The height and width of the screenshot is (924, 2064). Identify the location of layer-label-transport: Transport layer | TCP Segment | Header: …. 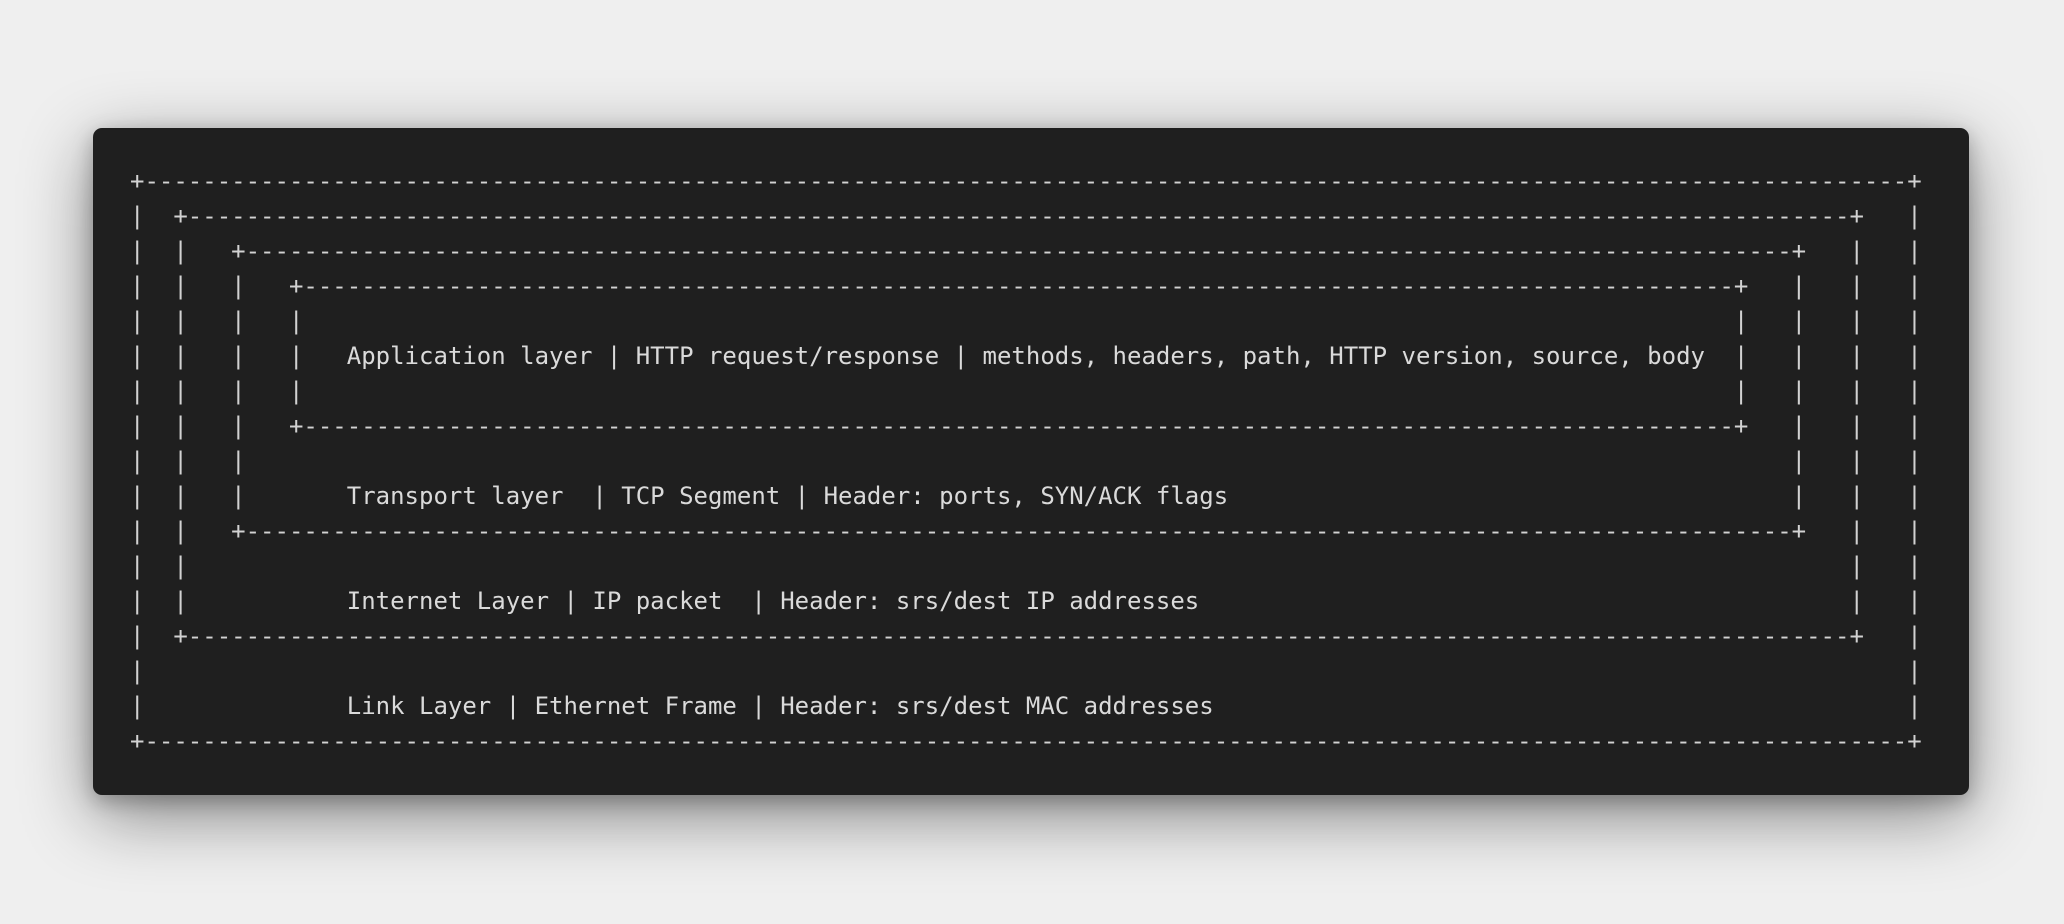
(787, 496).